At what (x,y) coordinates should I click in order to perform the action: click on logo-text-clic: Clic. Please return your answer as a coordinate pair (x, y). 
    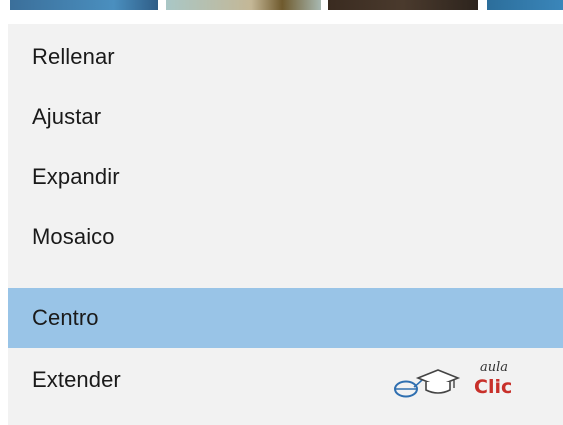
    Looking at the image, I should click on (493, 387).